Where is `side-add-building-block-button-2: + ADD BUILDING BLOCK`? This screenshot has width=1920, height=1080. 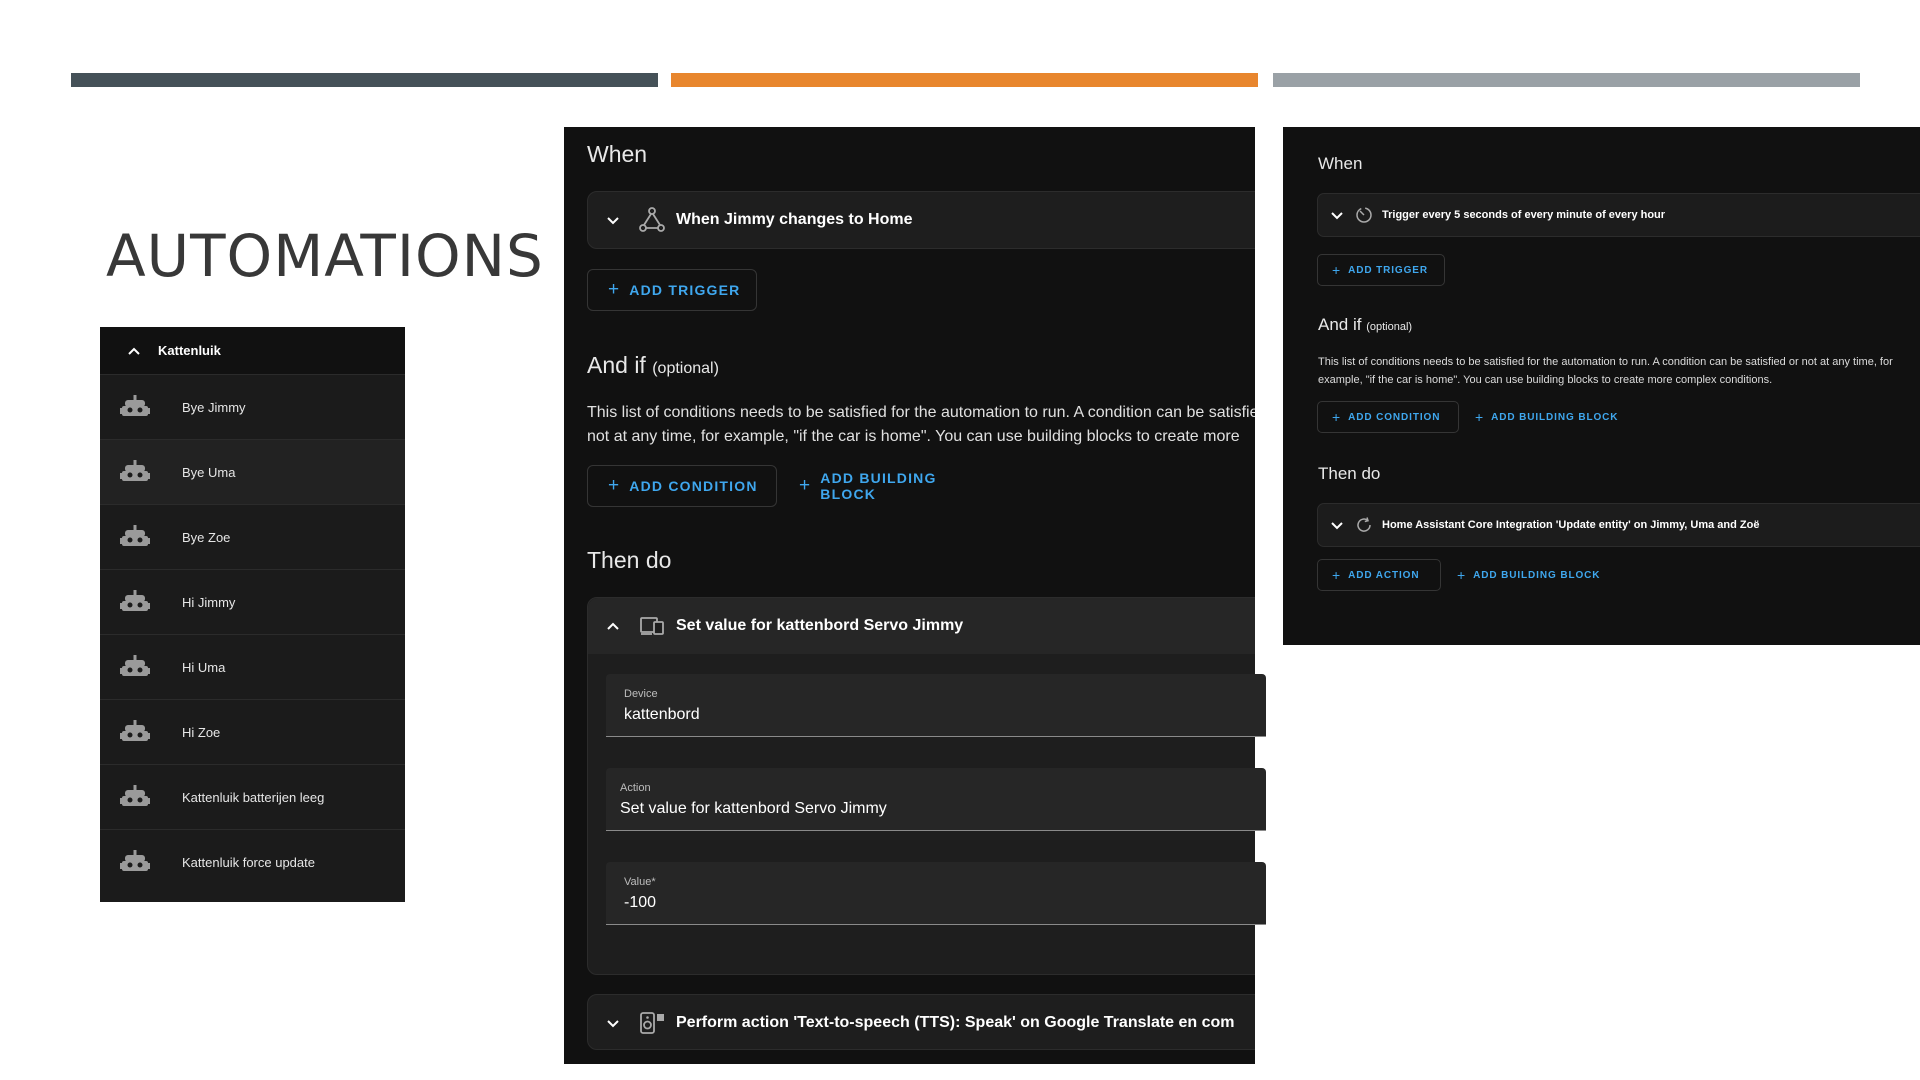
side-add-building-block-button-2: + ADD BUILDING BLOCK is located at coordinates (1527, 575).